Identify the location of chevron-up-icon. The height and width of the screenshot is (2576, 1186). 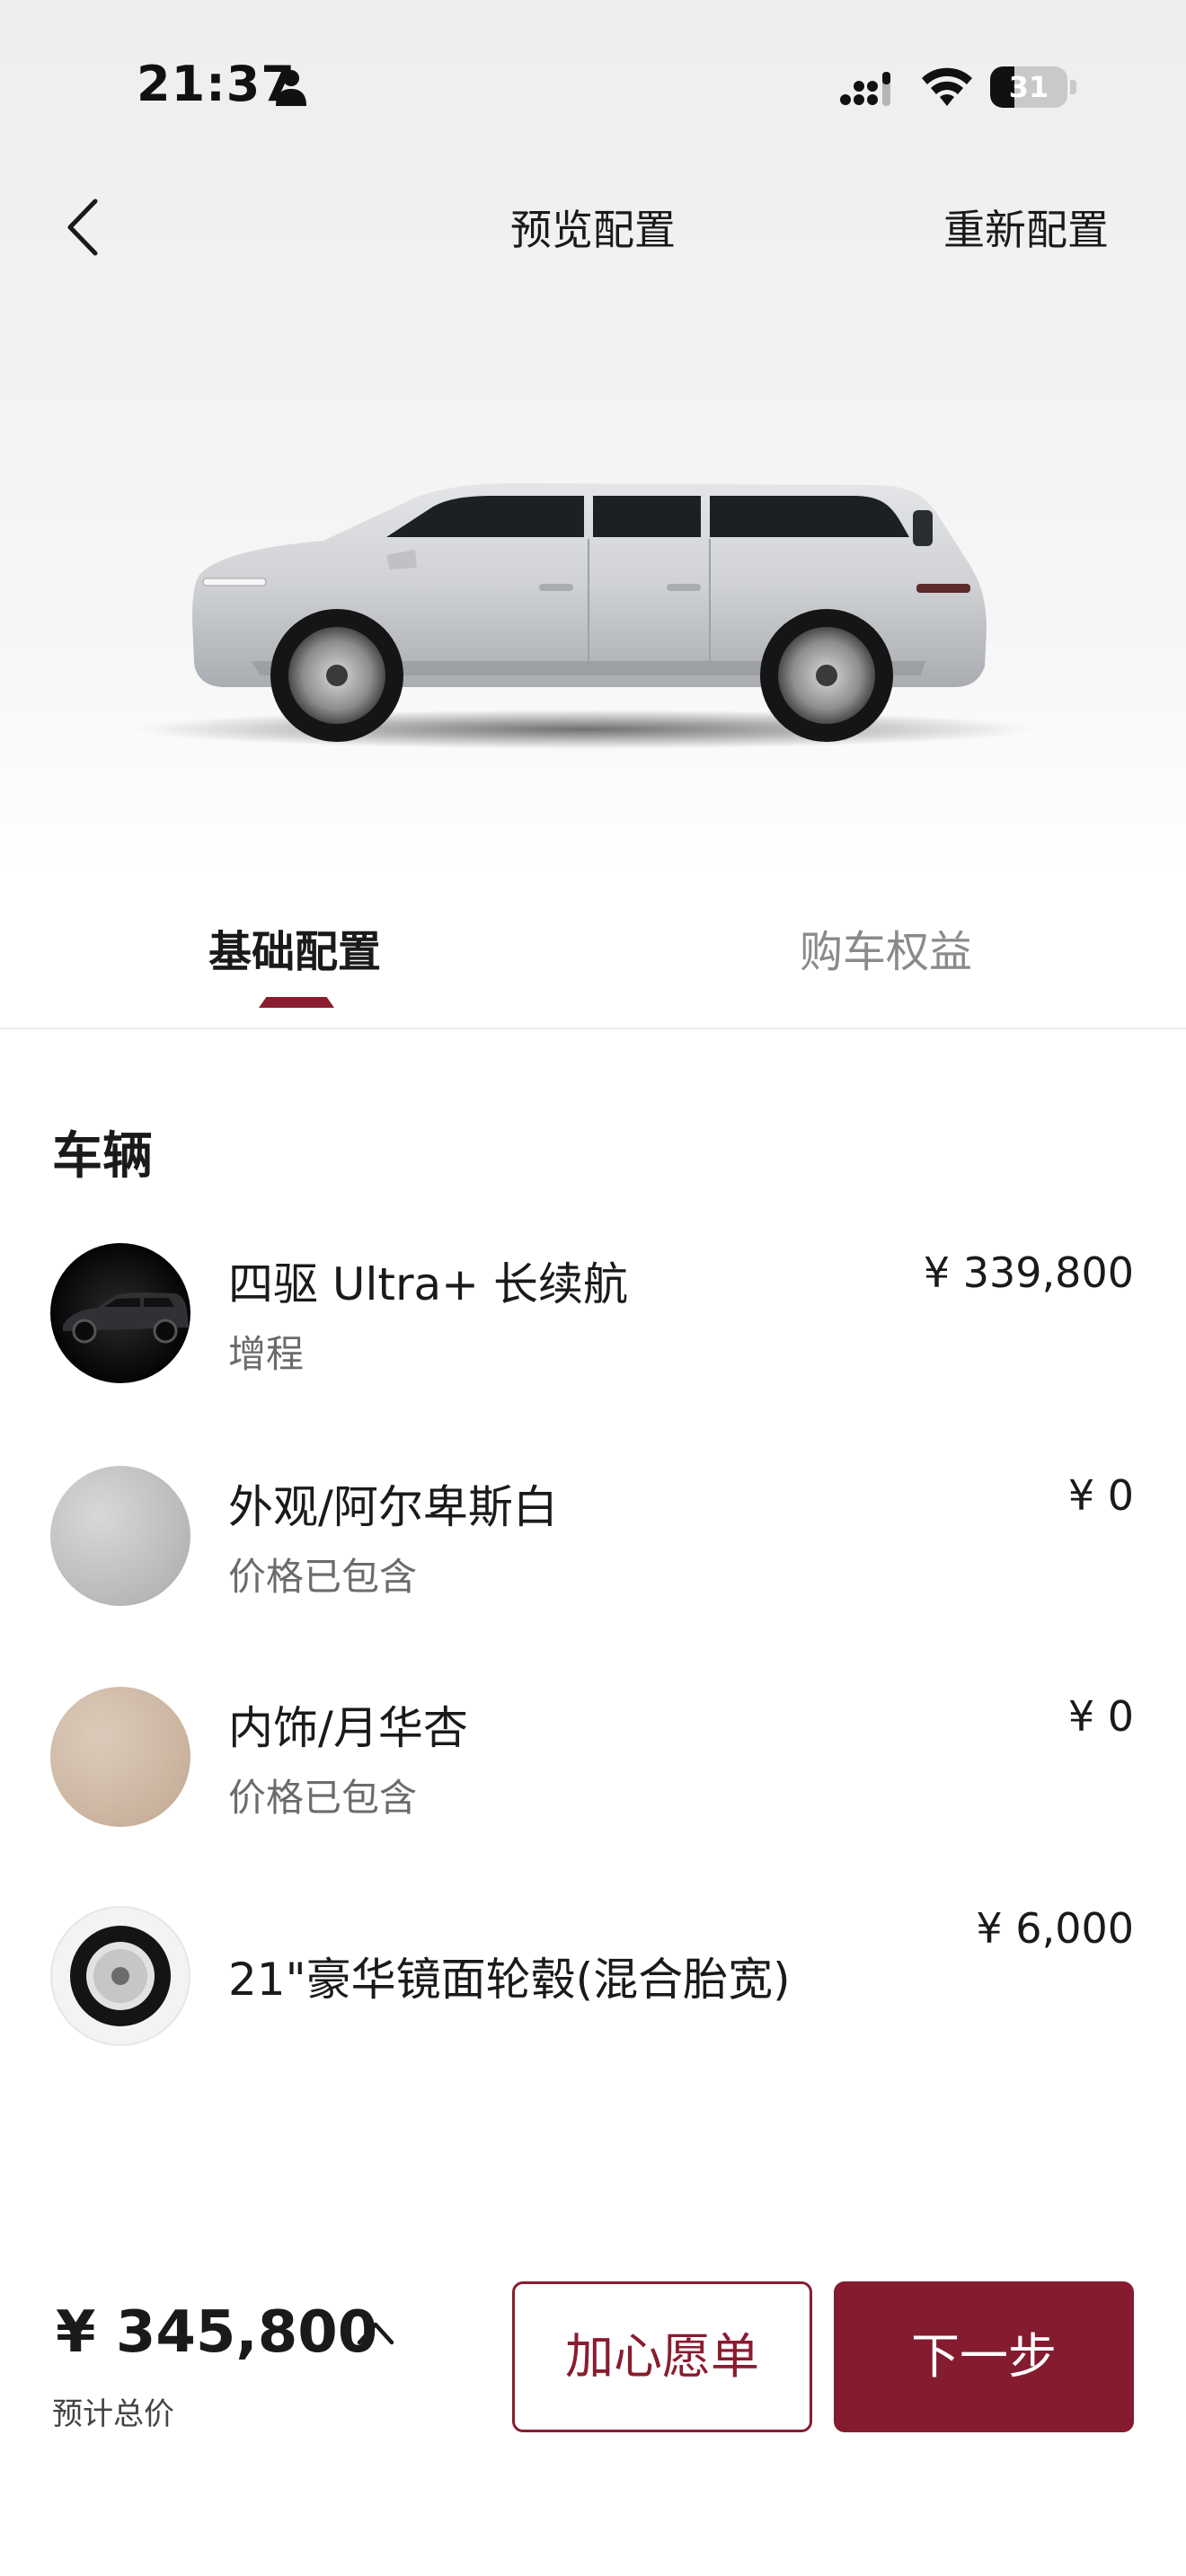
(375, 2332).